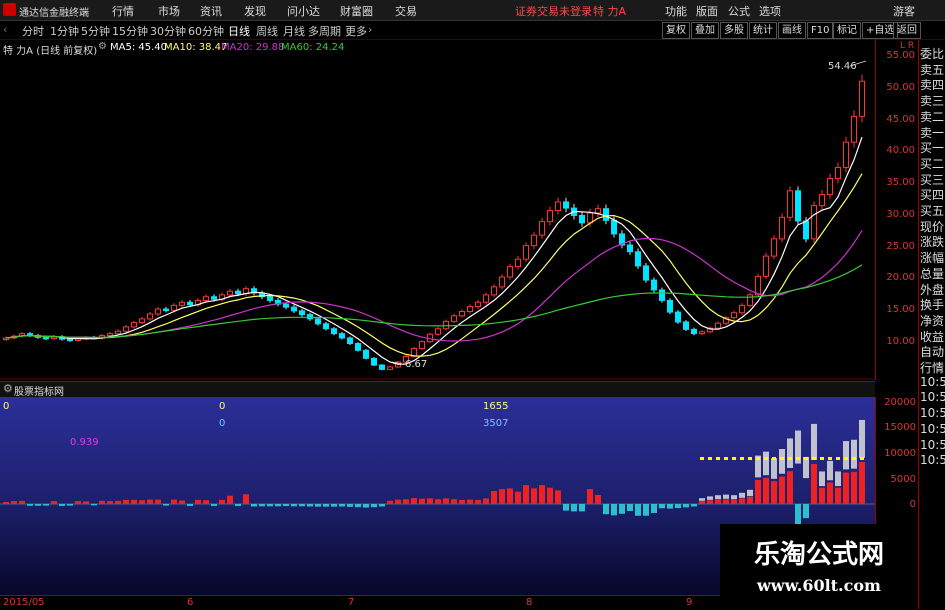 The image size is (945, 610). I want to click on menu-formula: 公式, so click(739, 11).